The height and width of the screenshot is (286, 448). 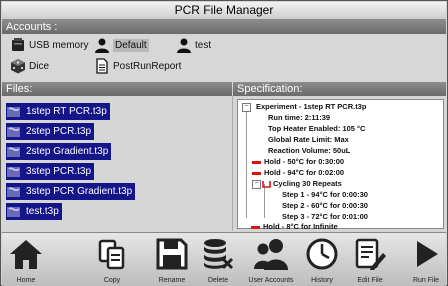 I want to click on account-label: test, so click(x=203, y=45).